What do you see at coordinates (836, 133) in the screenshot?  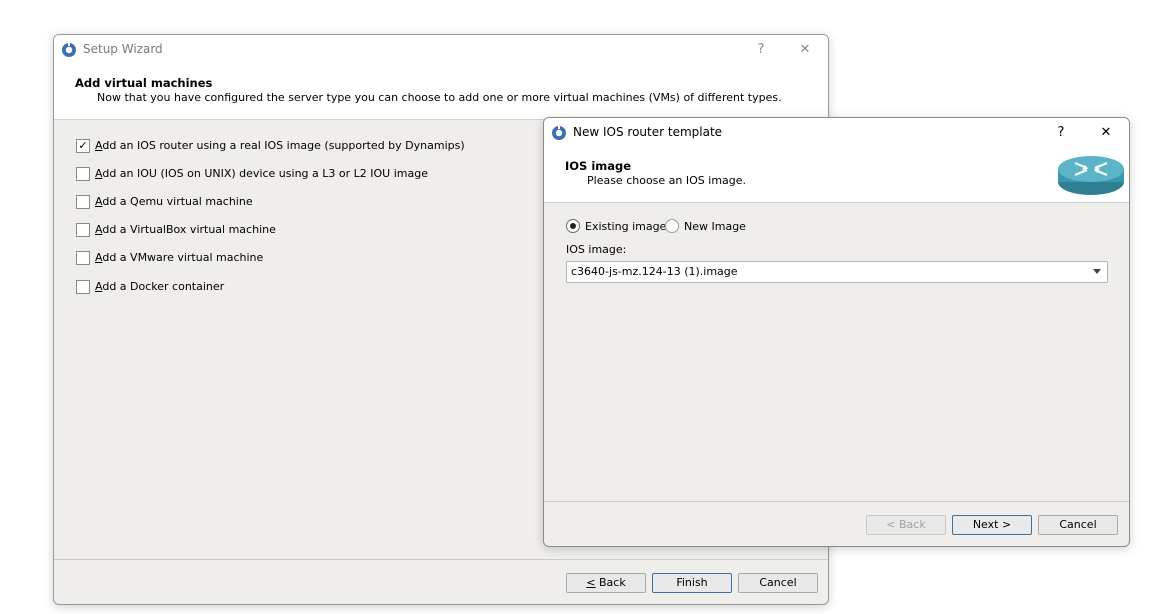 I see `ios-dialog-titlebar: New IOS router template ? ✕` at bounding box center [836, 133].